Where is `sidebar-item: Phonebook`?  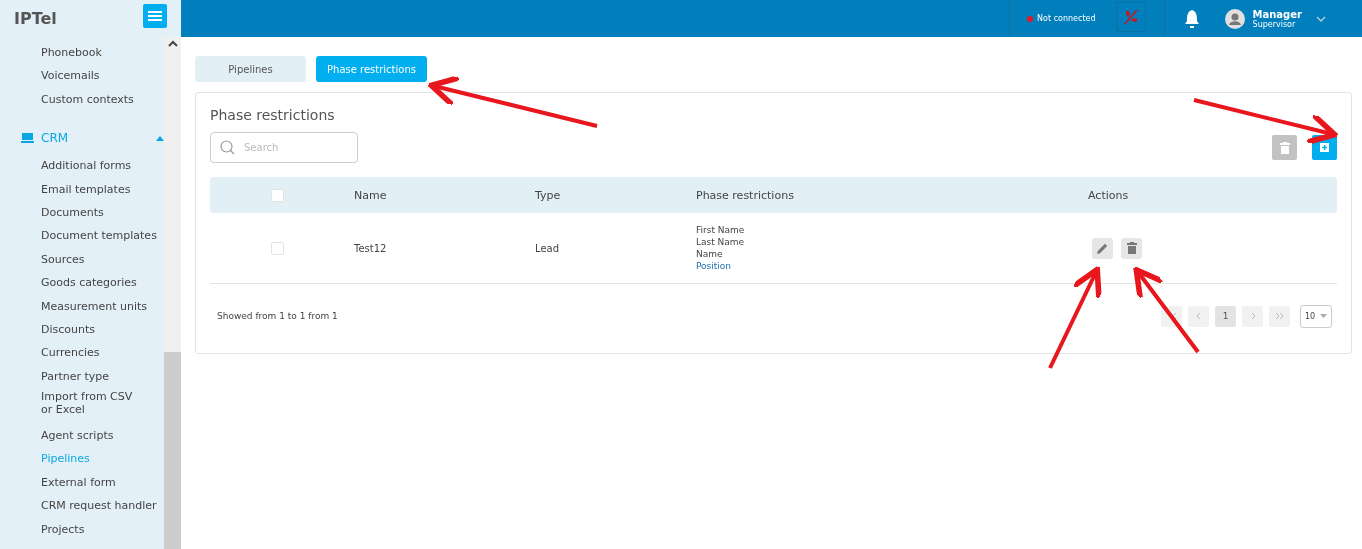 sidebar-item: Phonebook is located at coordinates (82, 53).